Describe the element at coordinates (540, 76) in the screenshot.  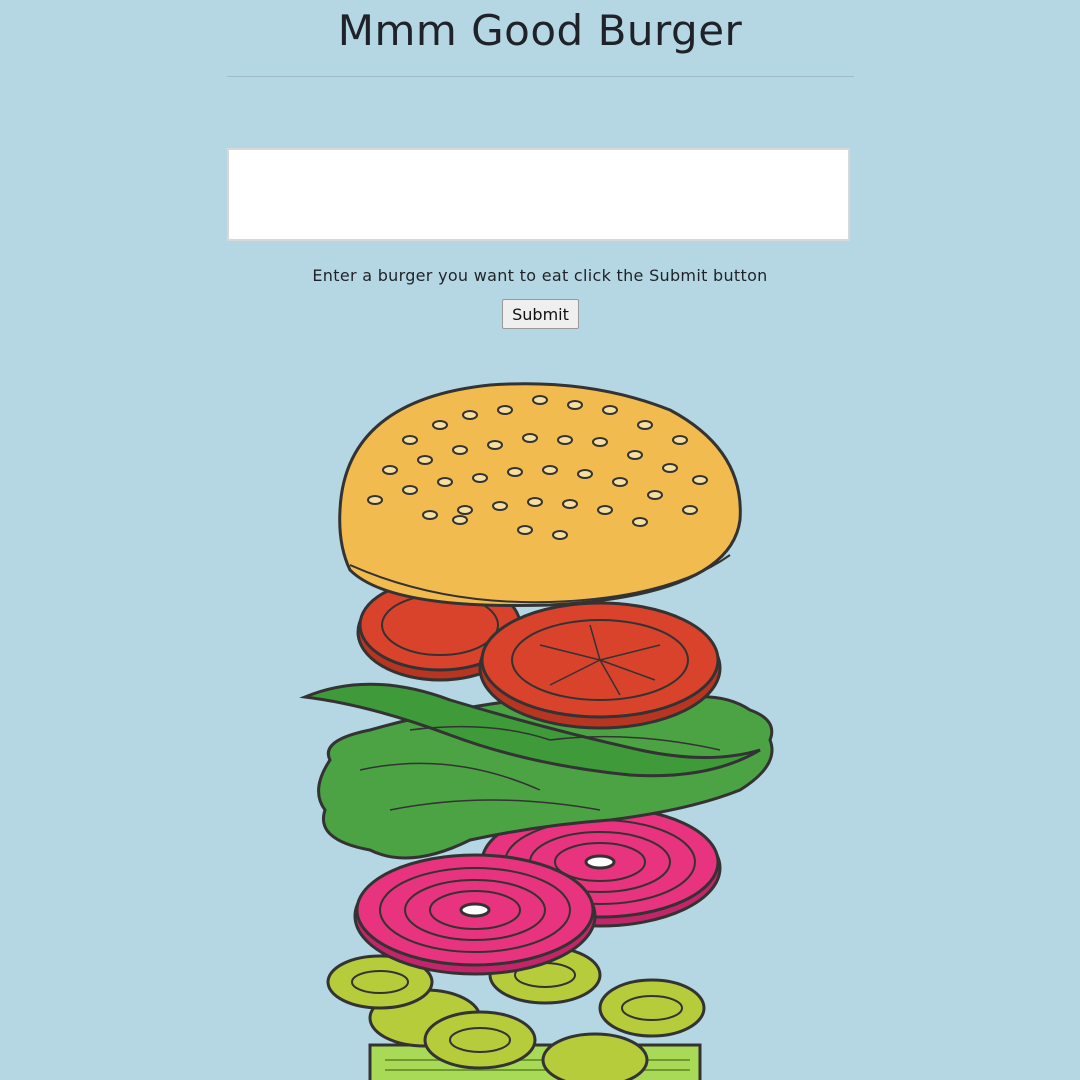
I see `title-divider` at that location.